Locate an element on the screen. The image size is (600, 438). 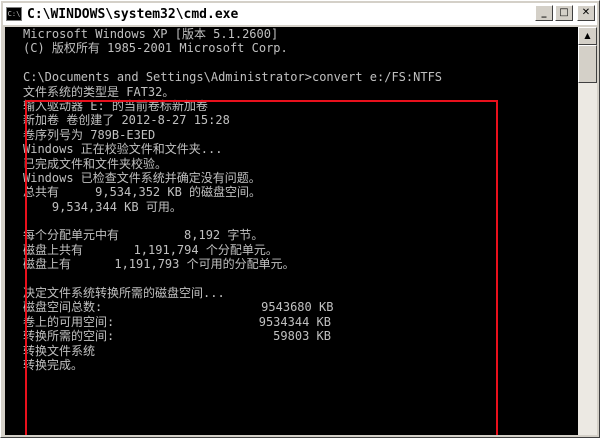
console-line: 磁盘空间总数: 9543680 KB is located at coordinates (178, 307).